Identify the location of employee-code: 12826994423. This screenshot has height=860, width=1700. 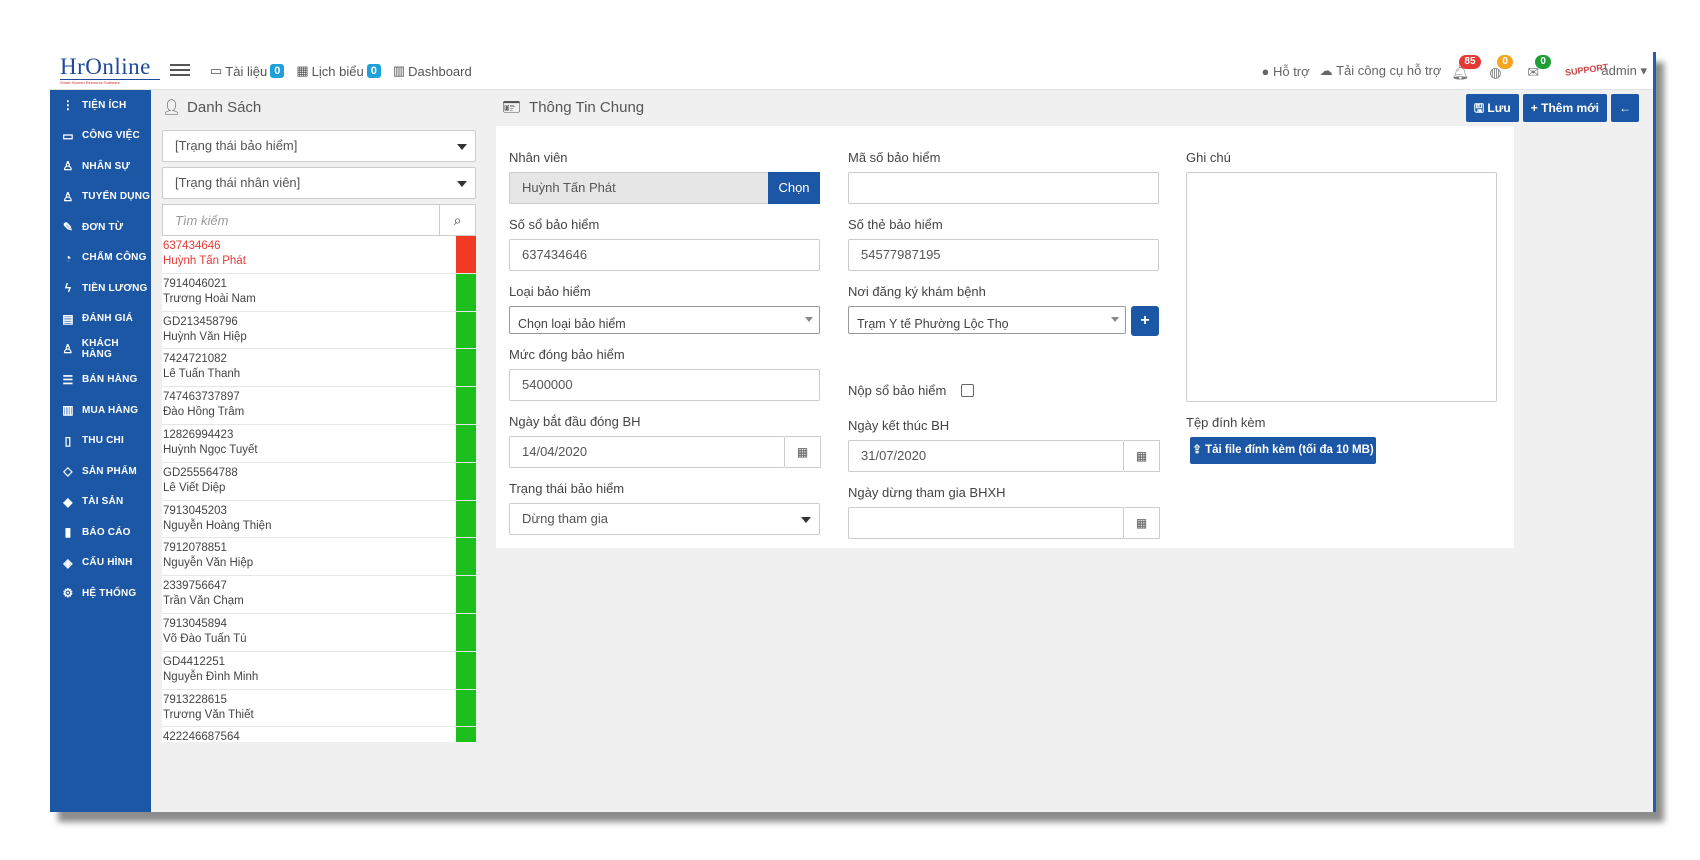
(198, 434).